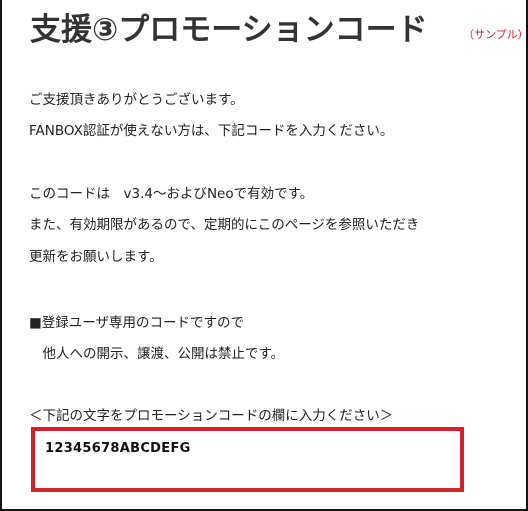  What do you see at coordinates (247, 459) in the screenshot?
I see `promotion-code-box: 12345678ABCDEFG` at bounding box center [247, 459].